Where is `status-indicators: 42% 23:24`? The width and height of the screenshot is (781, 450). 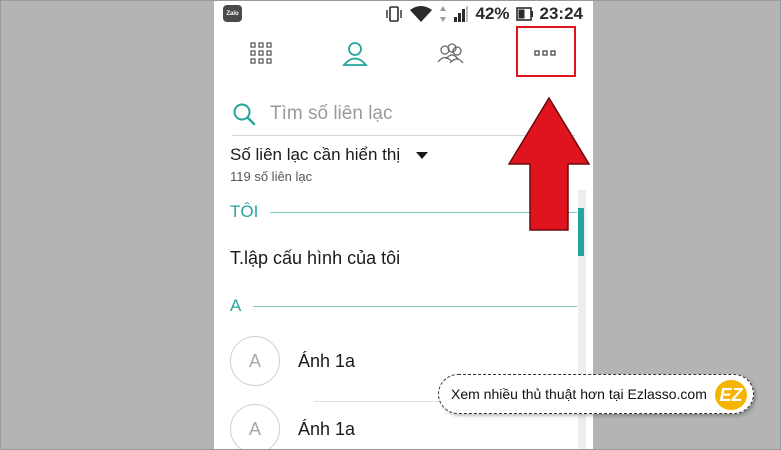
status-indicators: 42% 23:24 is located at coordinates (484, 14).